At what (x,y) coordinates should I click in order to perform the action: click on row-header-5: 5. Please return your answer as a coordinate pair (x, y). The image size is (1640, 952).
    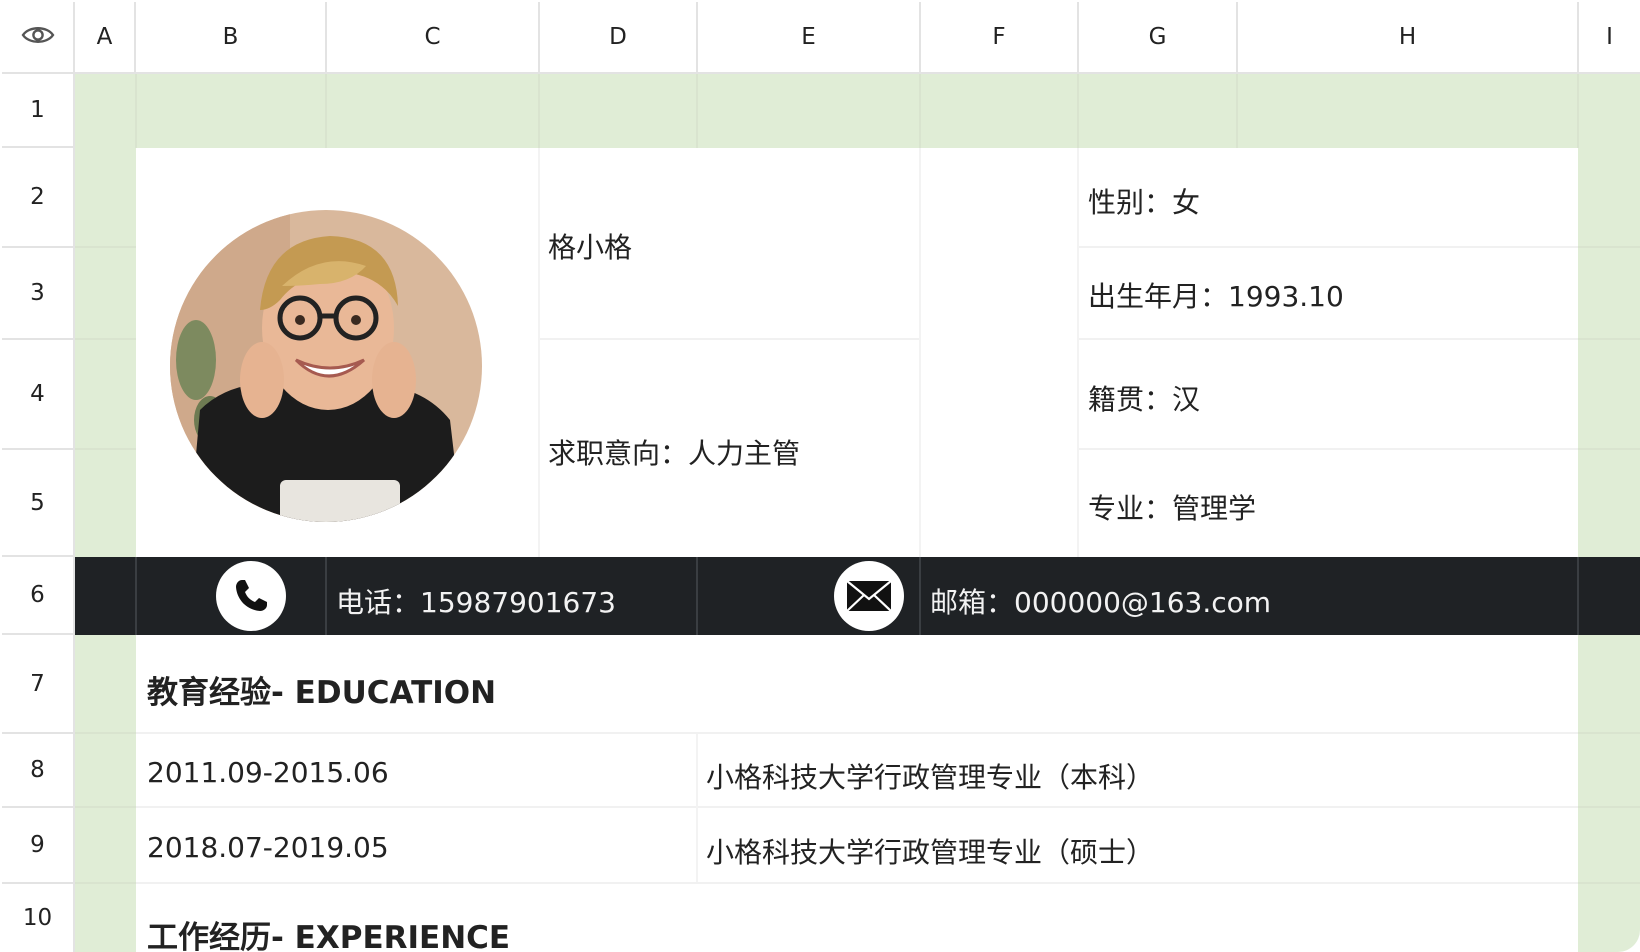
    Looking at the image, I should click on (38, 503).